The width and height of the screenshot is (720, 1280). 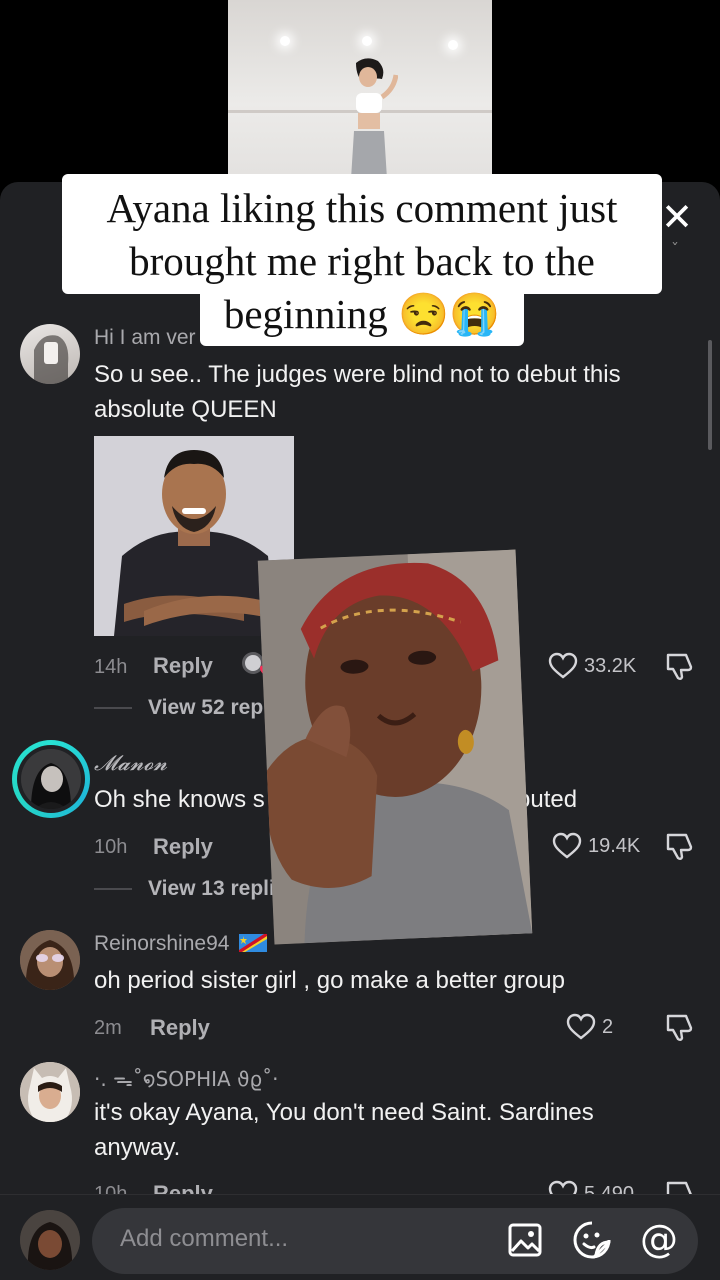 I want to click on like-button: 2, so click(x=589, y=1027).